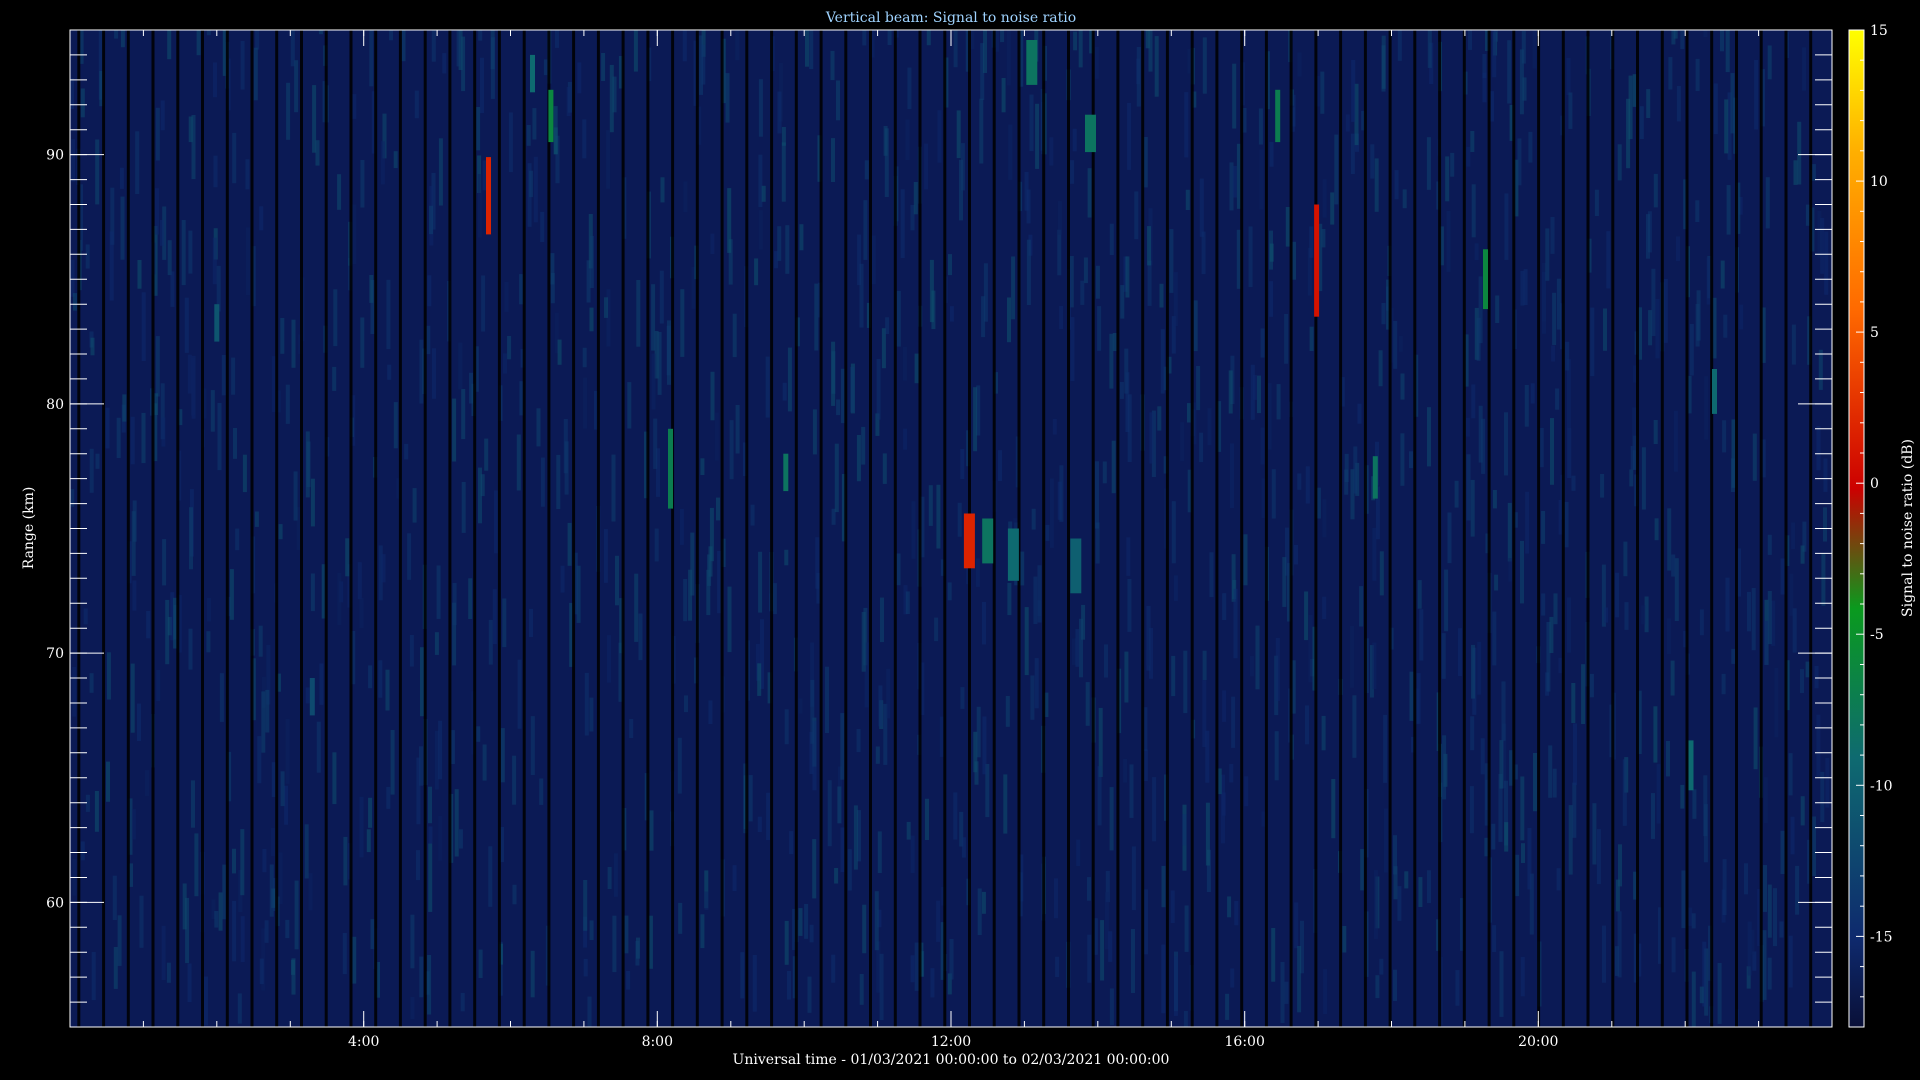  Describe the element at coordinates (1908, 528) in the screenshot. I see `colorbar-label: Signal to noise ratio (dB)` at that location.